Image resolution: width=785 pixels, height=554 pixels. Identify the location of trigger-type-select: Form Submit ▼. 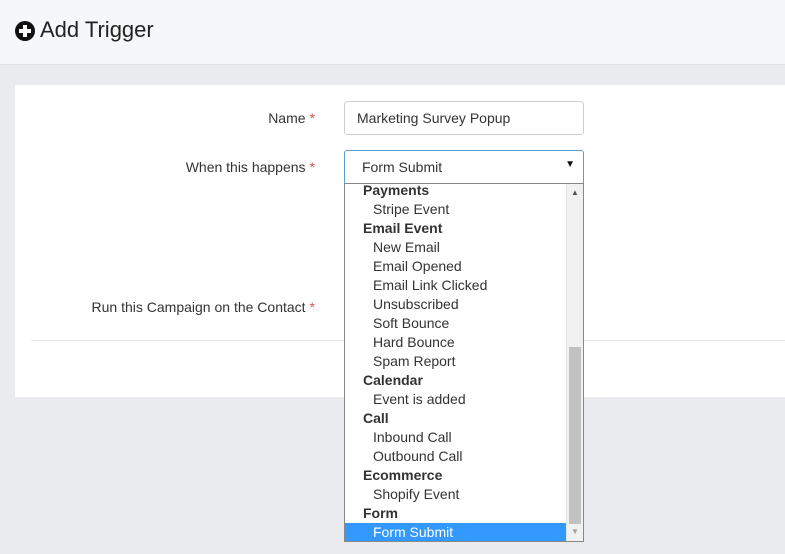
(464, 167).